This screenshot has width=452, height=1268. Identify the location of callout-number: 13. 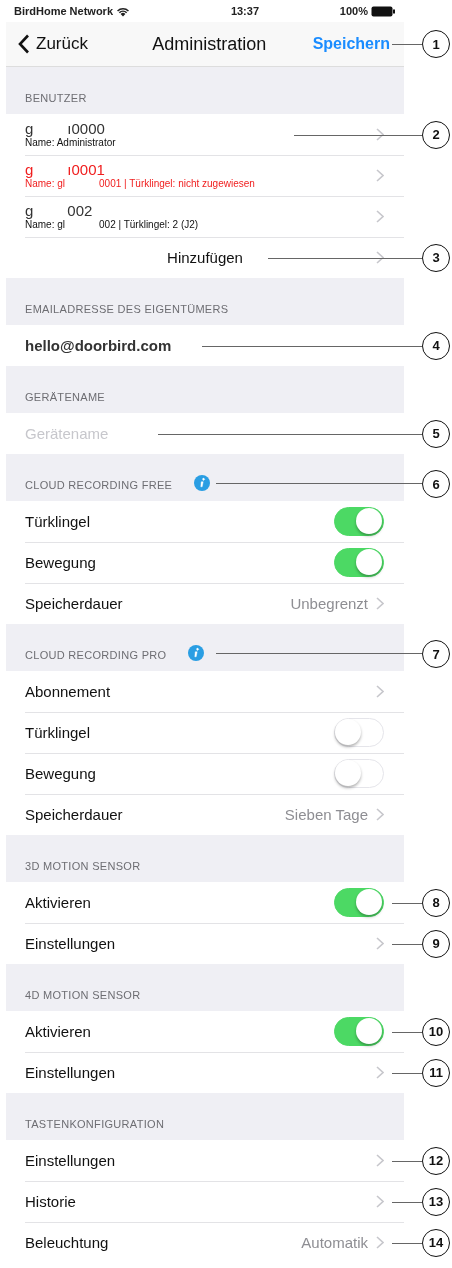
(436, 1201).